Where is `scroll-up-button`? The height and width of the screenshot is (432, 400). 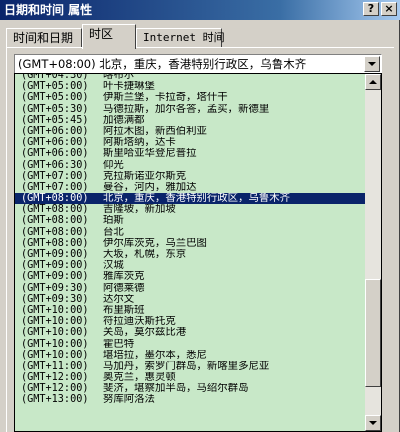 scroll-up-button is located at coordinates (373, 82).